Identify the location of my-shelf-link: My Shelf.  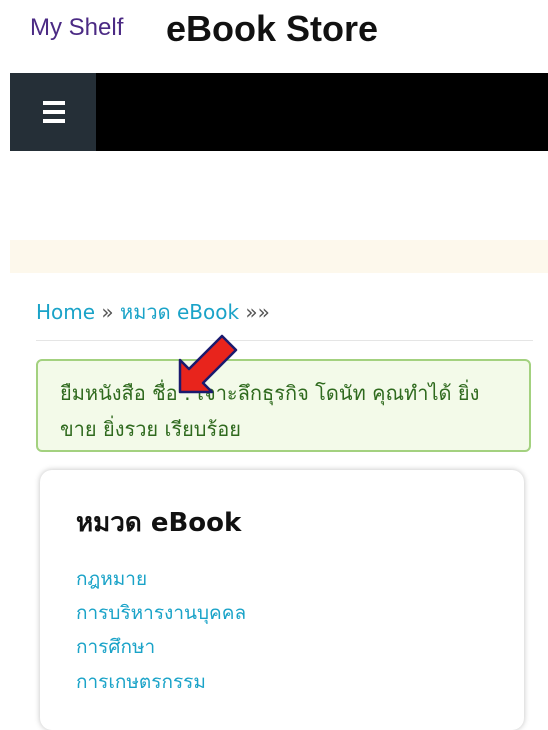
(76, 28).